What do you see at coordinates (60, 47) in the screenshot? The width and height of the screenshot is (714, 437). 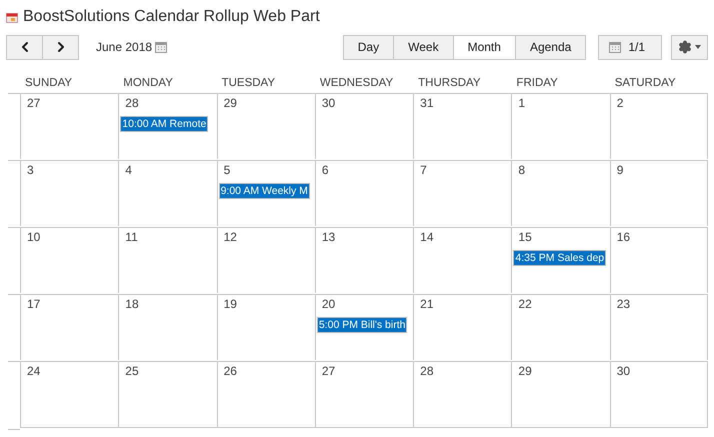 I see `next-button` at bounding box center [60, 47].